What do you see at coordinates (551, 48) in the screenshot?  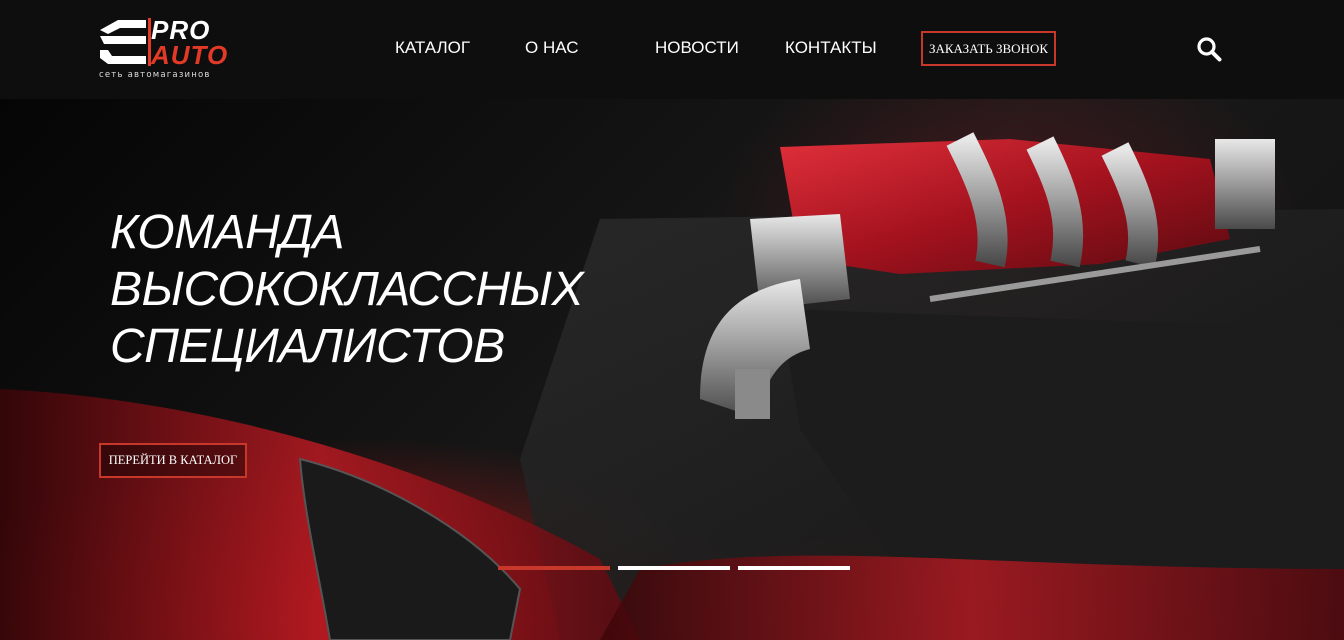 I see `nav-about: О НАС` at bounding box center [551, 48].